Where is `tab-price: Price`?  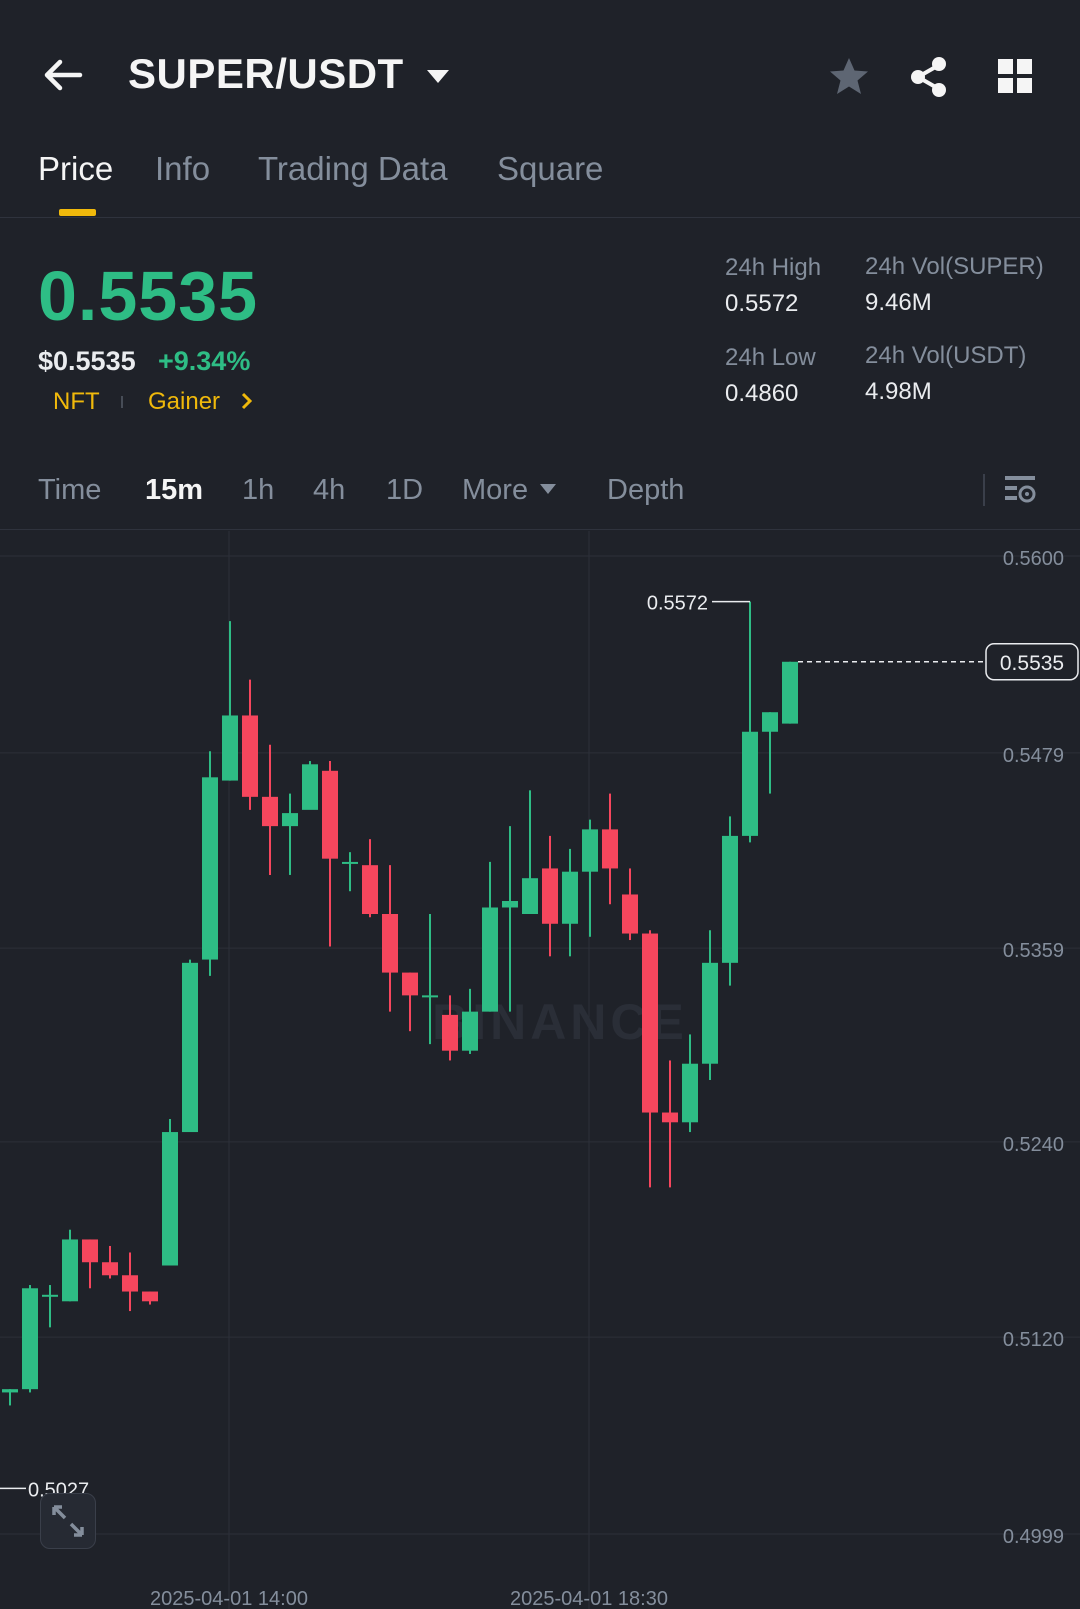 tab-price: Price is located at coordinates (75, 169).